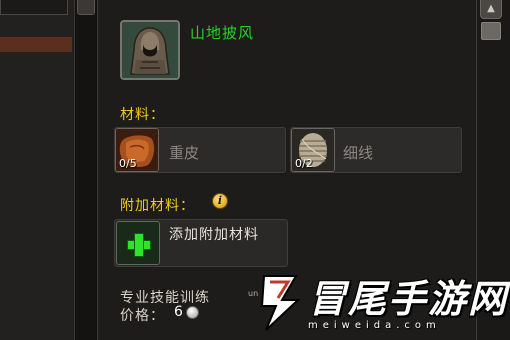  What do you see at coordinates (142, 316) in the screenshot?
I see `price-label: 价格：` at bounding box center [142, 316].